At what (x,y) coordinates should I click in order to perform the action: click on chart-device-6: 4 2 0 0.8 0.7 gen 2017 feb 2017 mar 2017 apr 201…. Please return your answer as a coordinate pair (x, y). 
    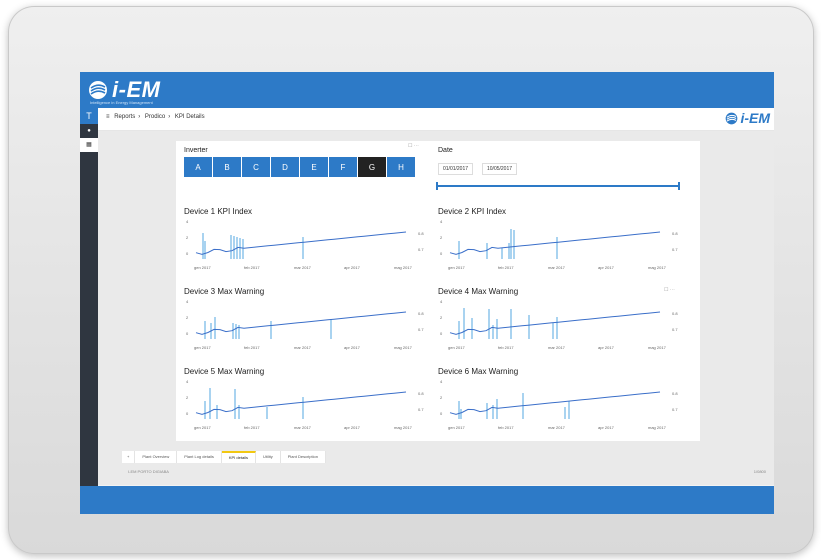
    Looking at the image, I should click on (562, 405).